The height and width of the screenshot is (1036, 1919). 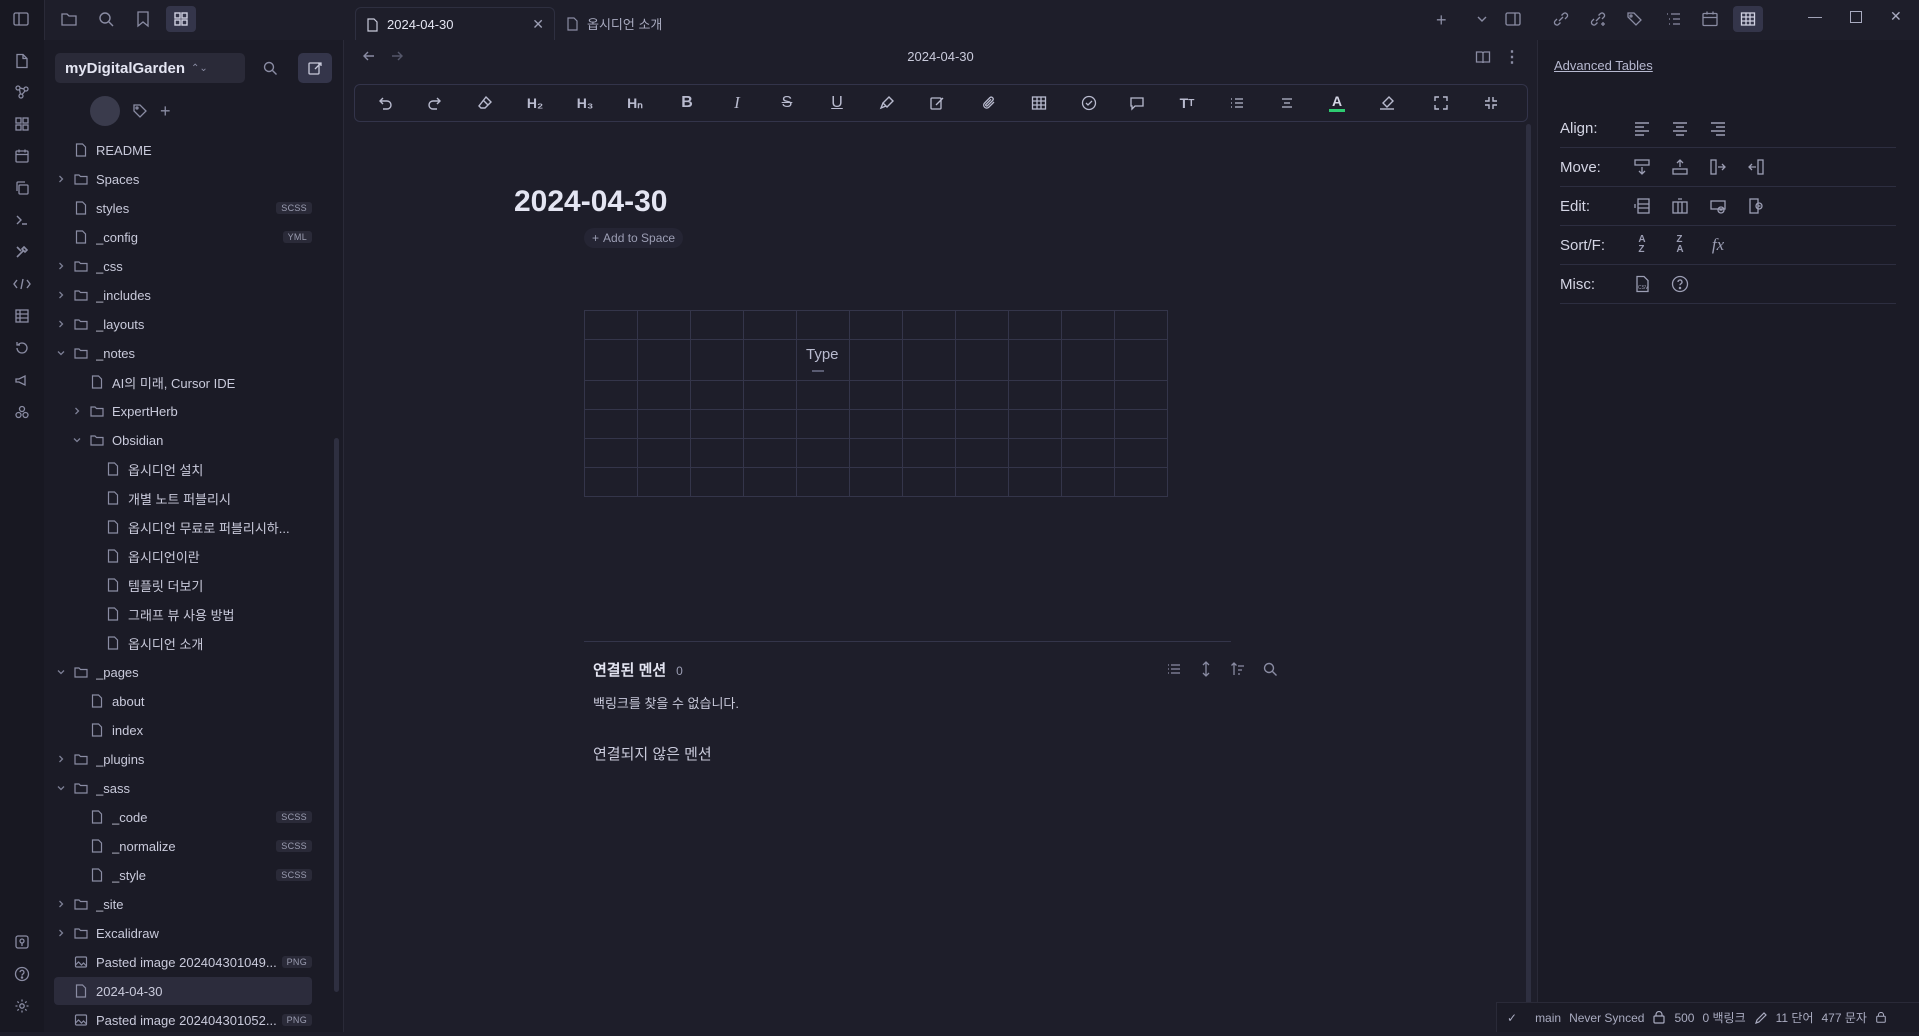 What do you see at coordinates (183, 208) in the screenshot?
I see `tree-file: styles SCSS` at bounding box center [183, 208].